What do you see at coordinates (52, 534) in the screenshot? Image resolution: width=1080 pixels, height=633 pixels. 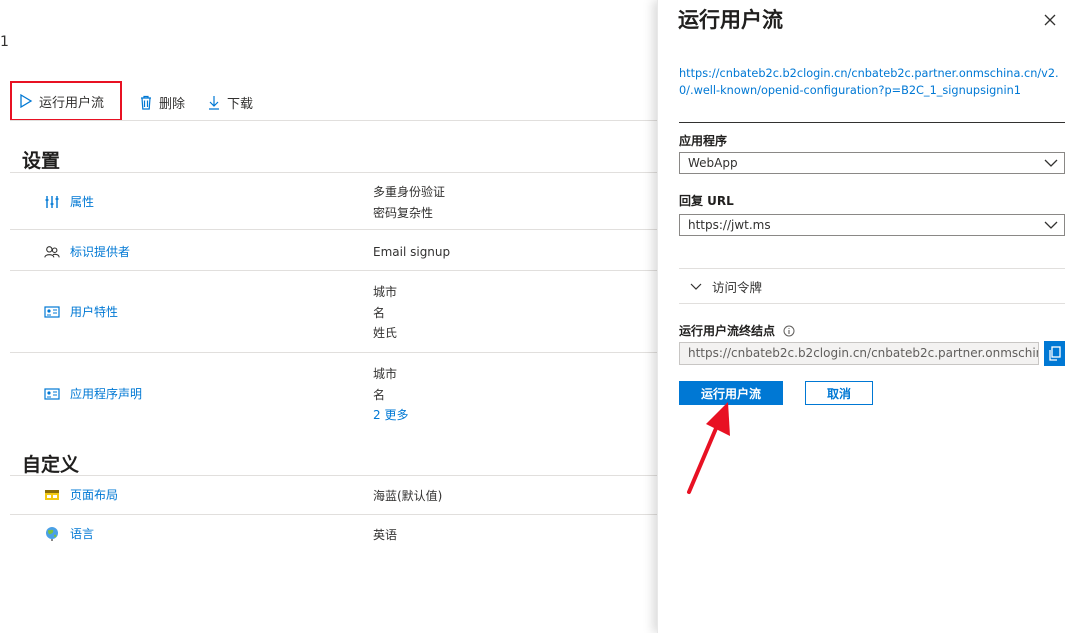 I see `globe-icon` at bounding box center [52, 534].